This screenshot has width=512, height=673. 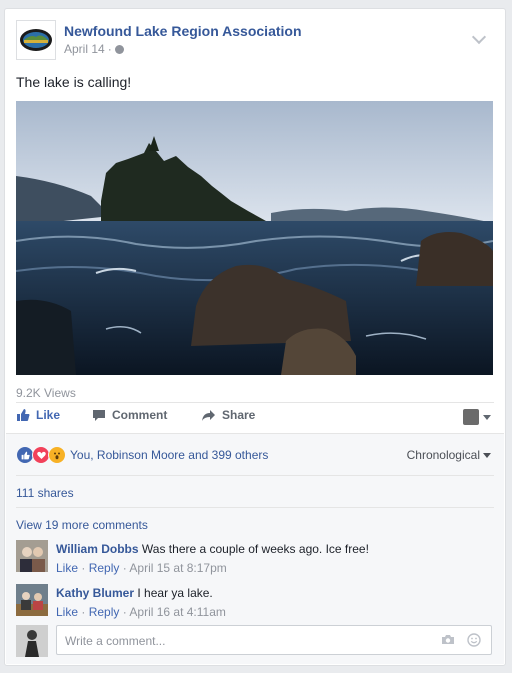 What do you see at coordinates (177, 612) in the screenshot?
I see `comment-timestamp: April 16 at 4:11am` at bounding box center [177, 612].